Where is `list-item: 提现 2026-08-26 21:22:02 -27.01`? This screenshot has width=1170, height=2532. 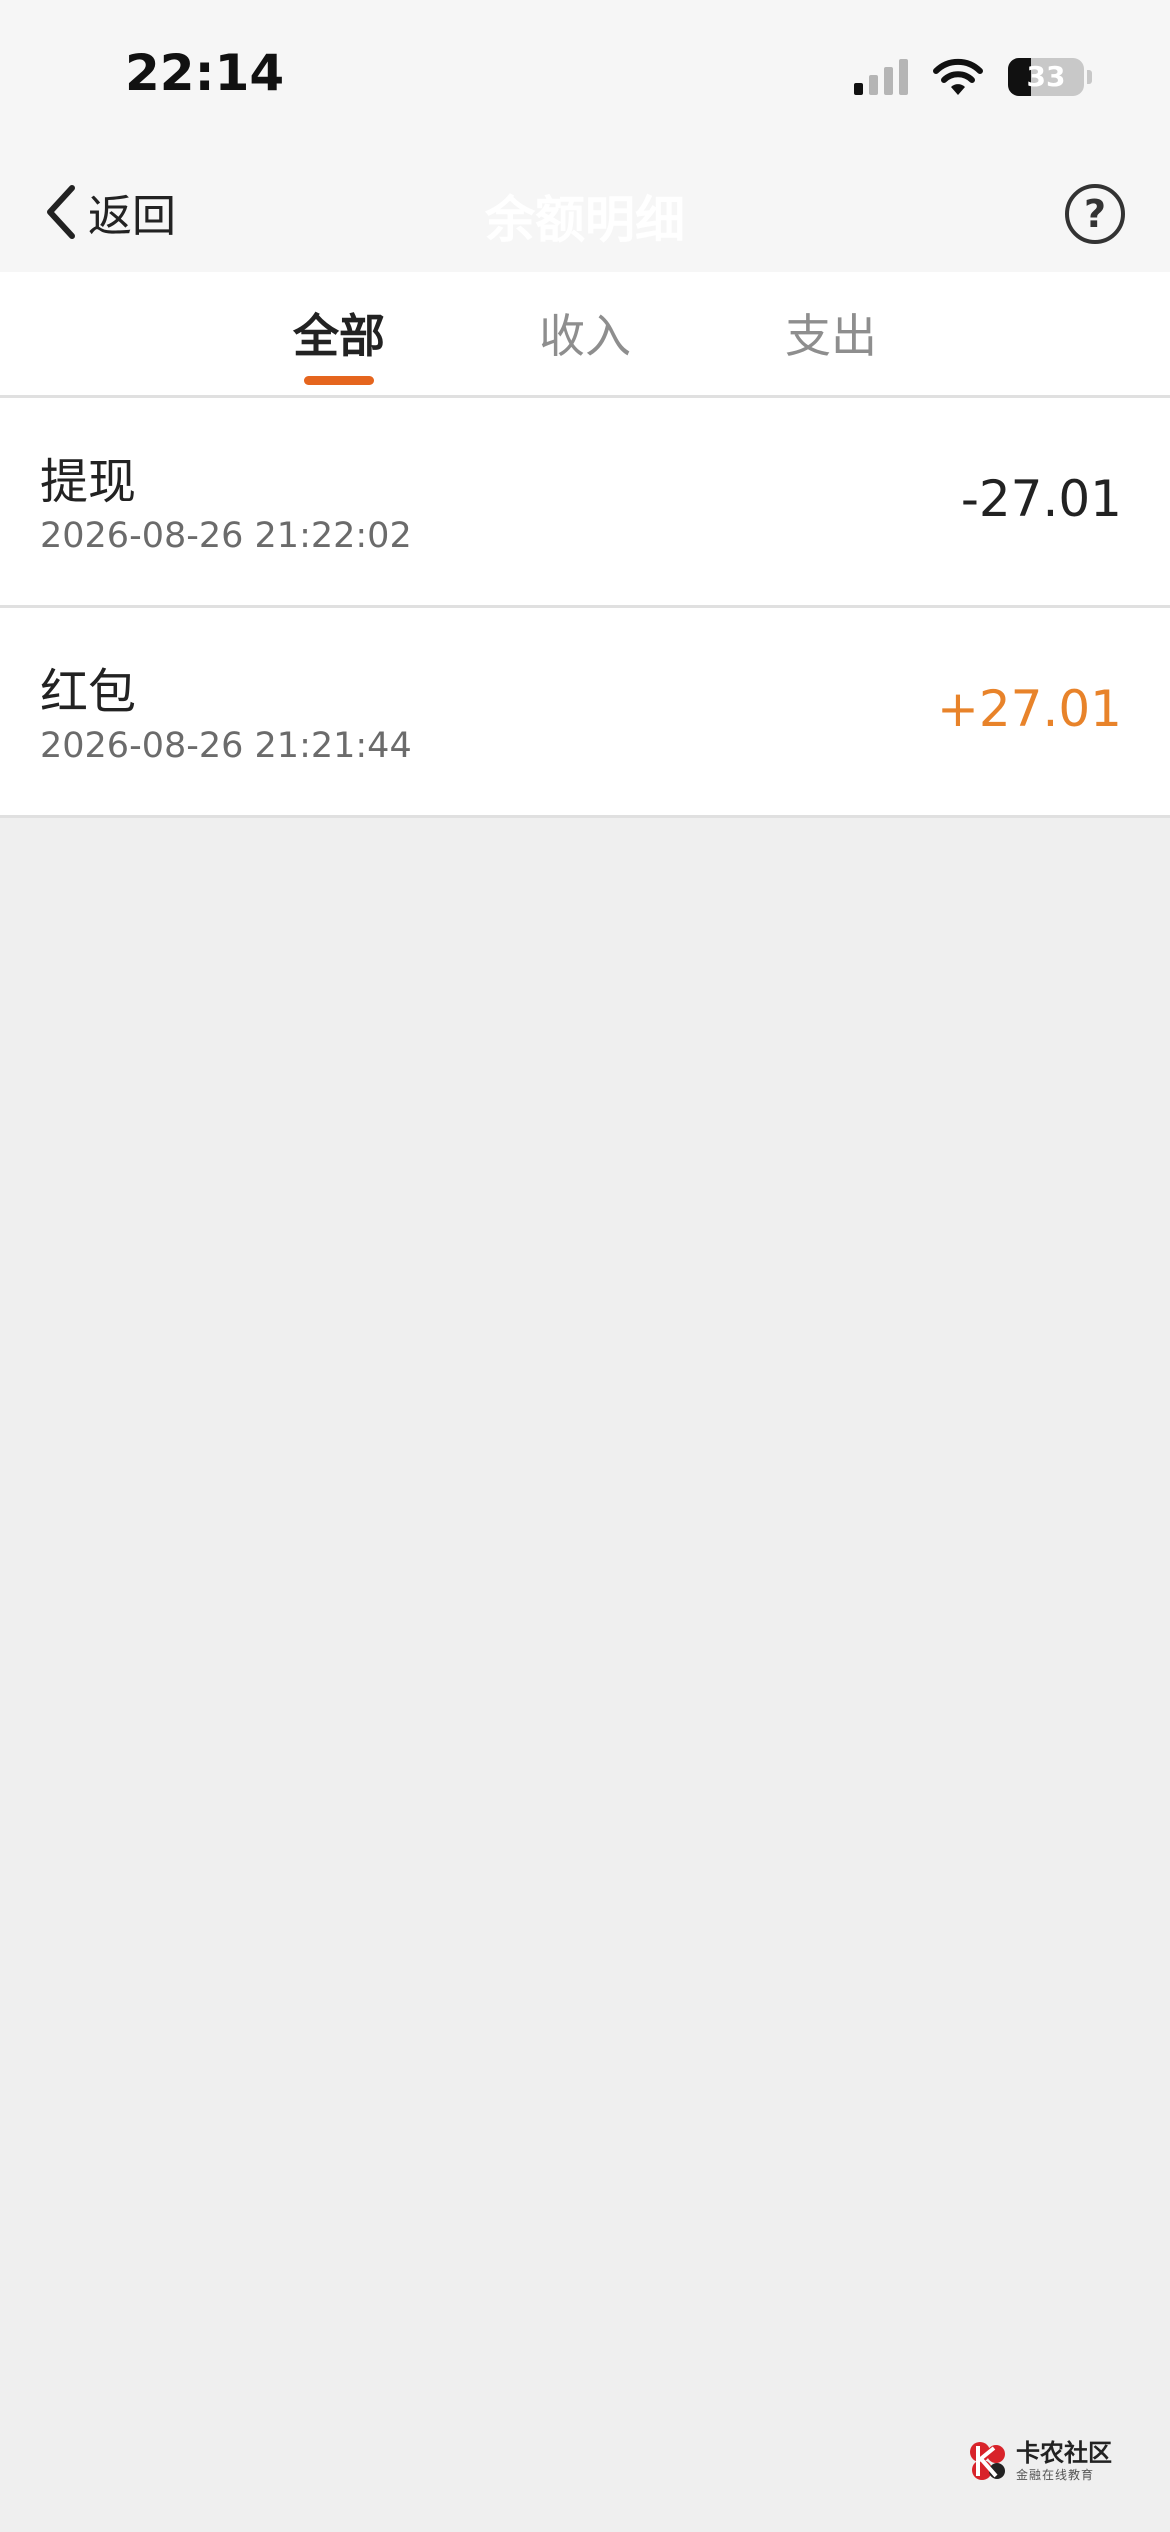
list-item: 提现 2026-08-26 21:22:02 -27.01 is located at coordinates (585, 503).